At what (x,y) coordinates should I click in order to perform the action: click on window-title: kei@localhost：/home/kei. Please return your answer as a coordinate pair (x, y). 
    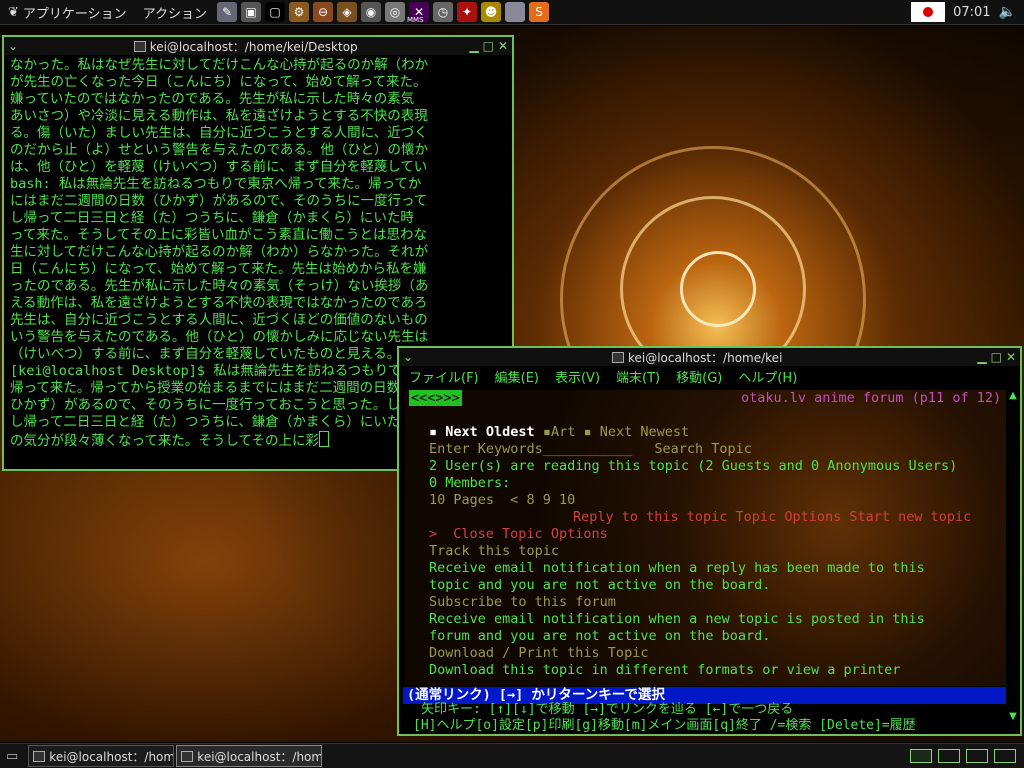
    Looking at the image, I should click on (697, 357).